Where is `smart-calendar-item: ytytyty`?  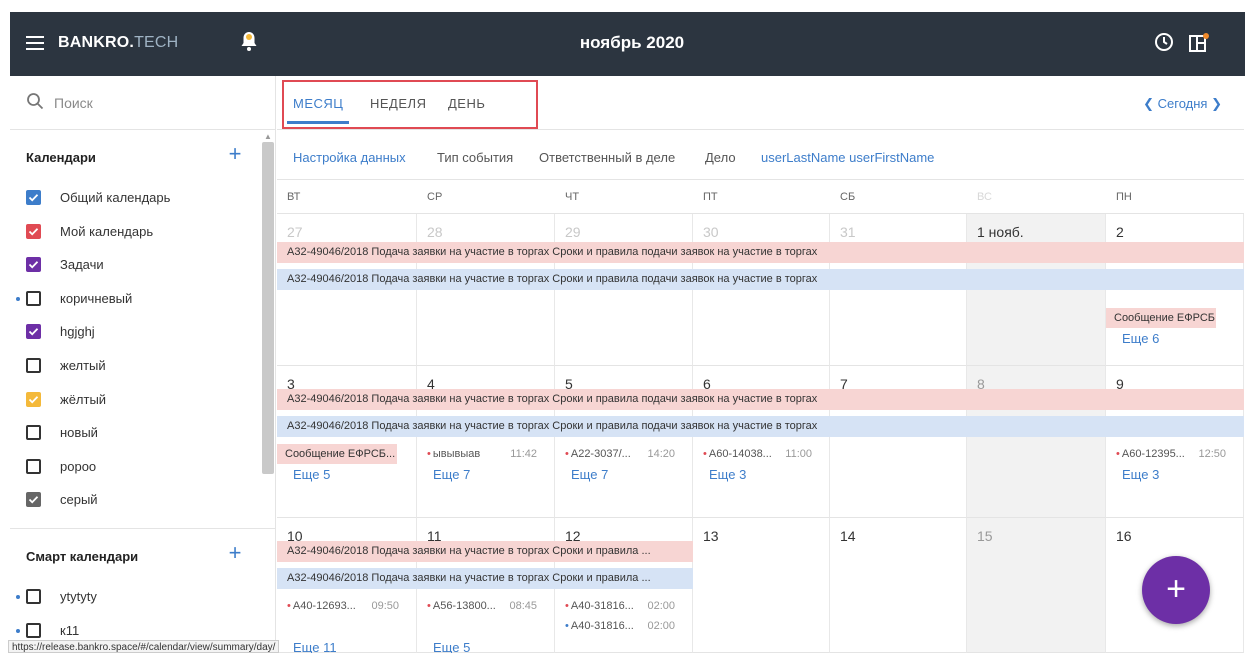
smart-calendar-item: ytytyty is located at coordinates (142, 598).